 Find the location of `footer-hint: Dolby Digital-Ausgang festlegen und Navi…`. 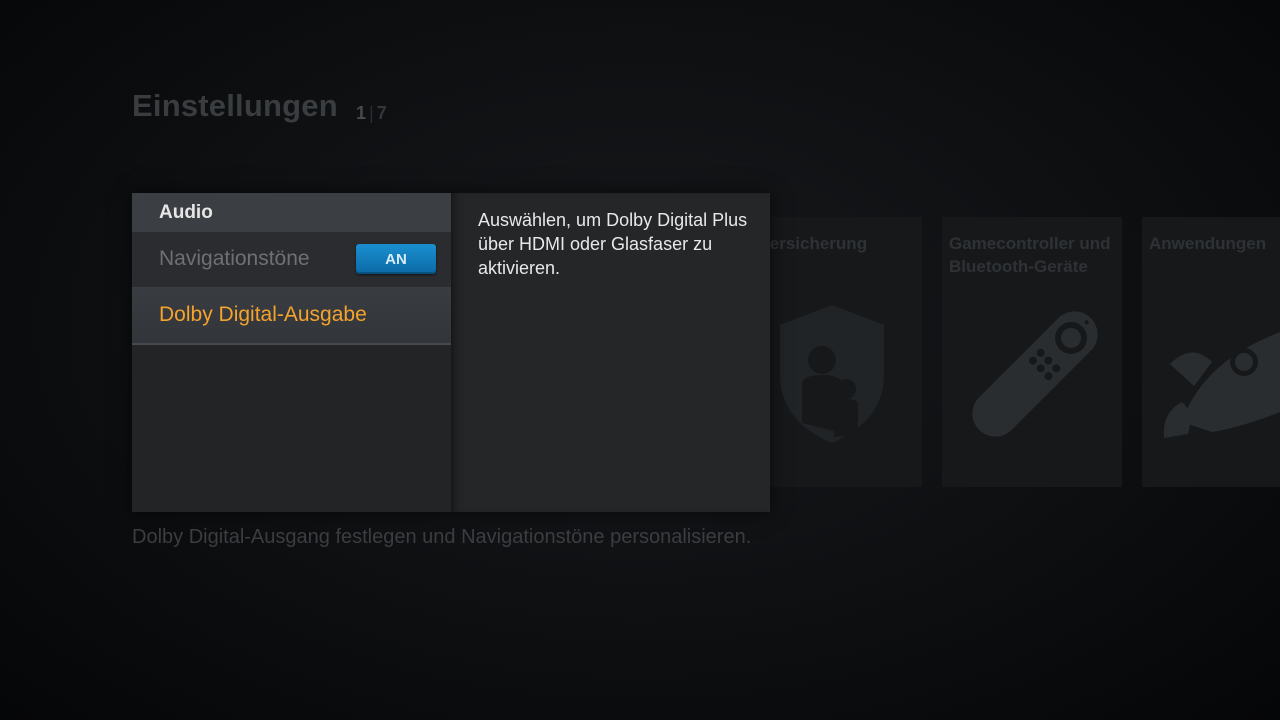

footer-hint: Dolby Digital-Ausgang festlegen und Navi… is located at coordinates (442, 537).